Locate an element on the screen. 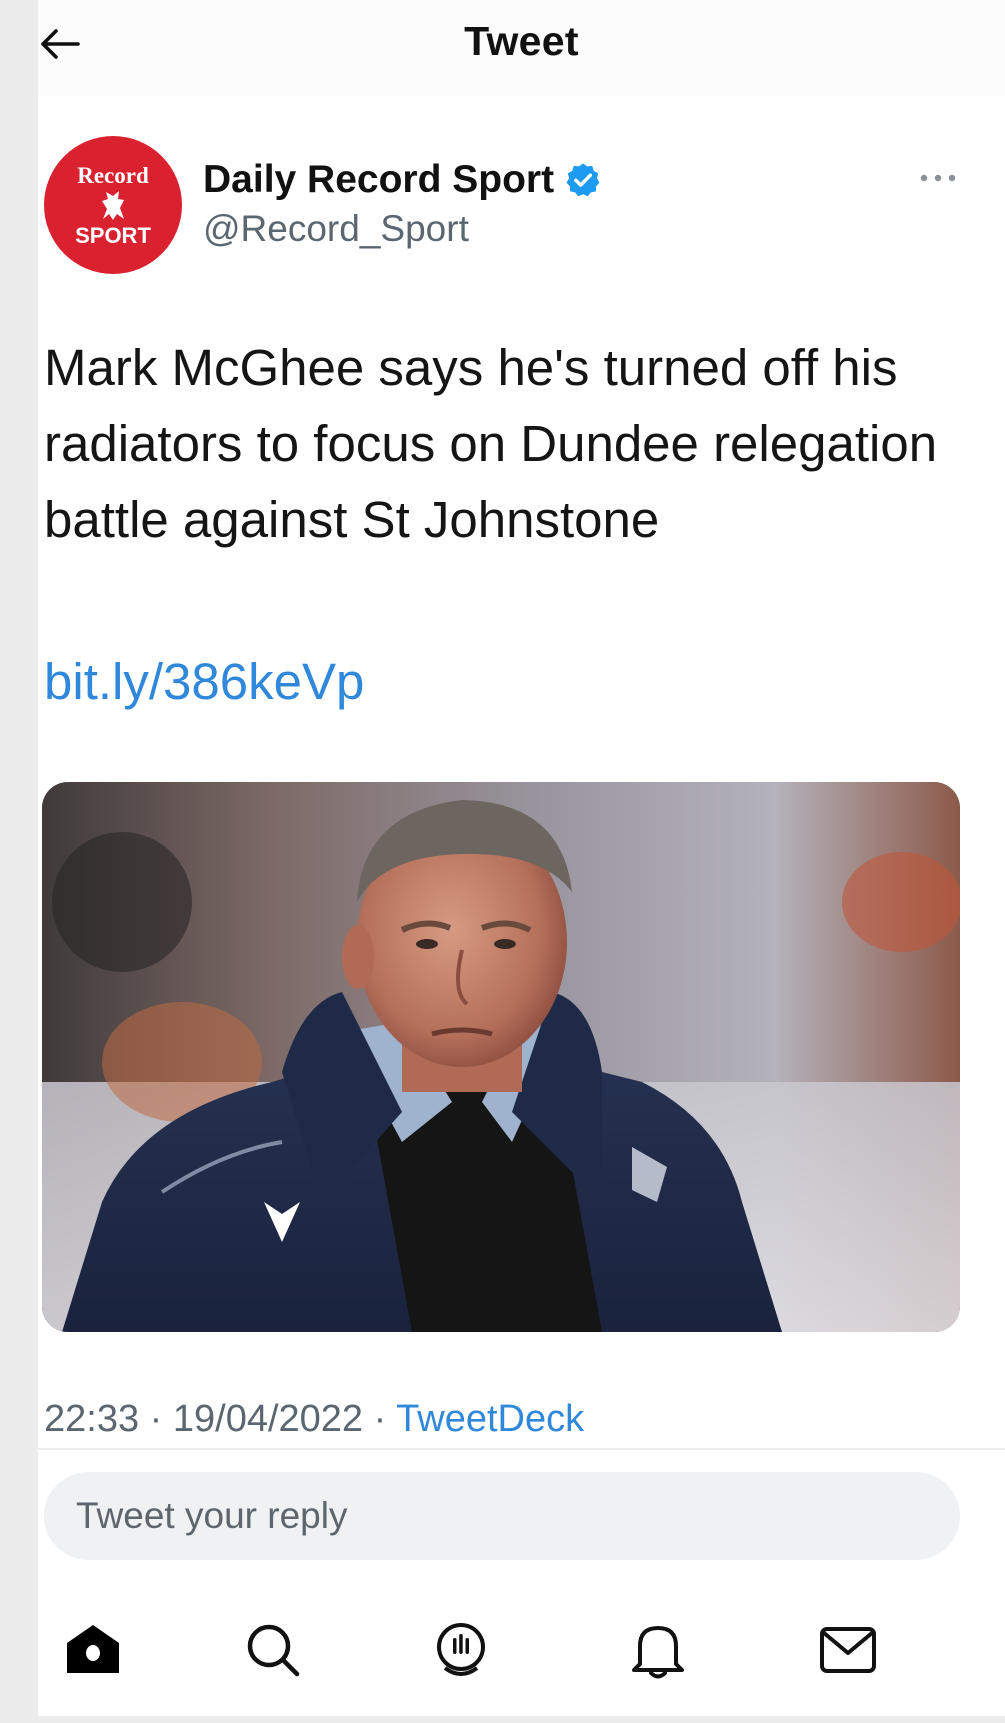  tweet-source-link: TweetDeck is located at coordinates (490, 1419).